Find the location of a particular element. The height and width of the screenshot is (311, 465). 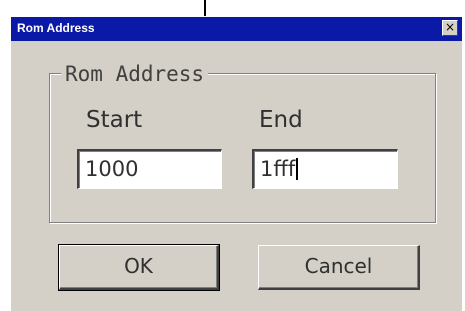

close-icon: × is located at coordinates (450, 27).